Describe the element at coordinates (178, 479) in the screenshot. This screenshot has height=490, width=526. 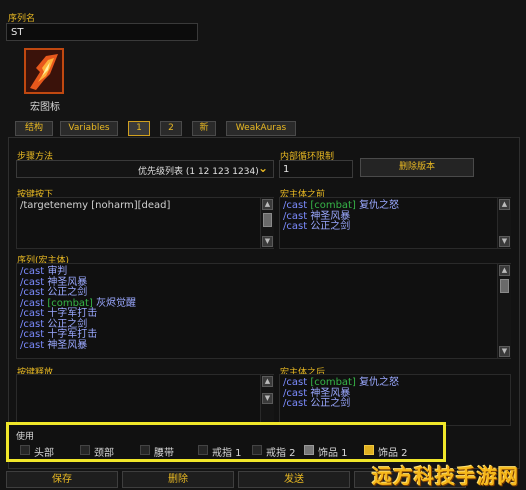
I see `delete-button: 删除` at that location.